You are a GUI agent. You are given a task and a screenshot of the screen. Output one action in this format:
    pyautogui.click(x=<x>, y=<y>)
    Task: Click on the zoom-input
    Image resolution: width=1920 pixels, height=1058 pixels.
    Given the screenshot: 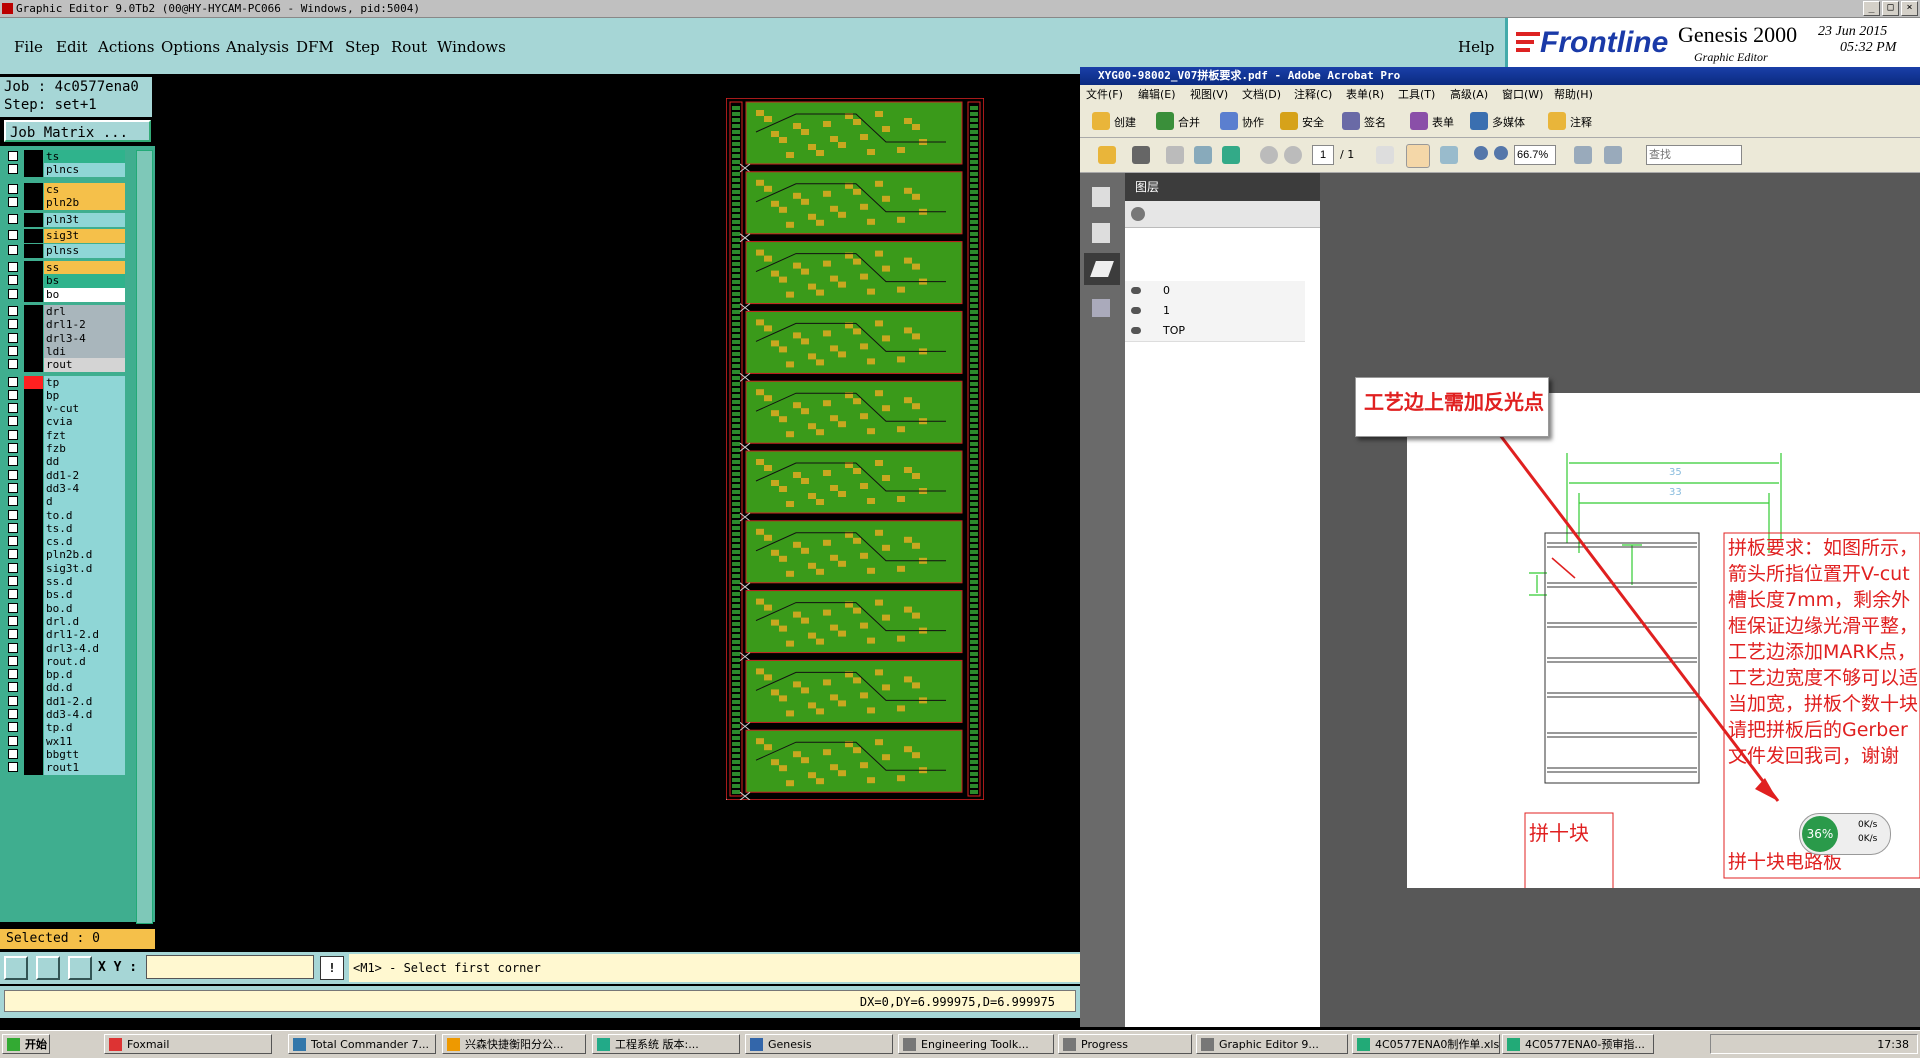 What is the action you would take?
    pyautogui.click(x=1535, y=155)
    